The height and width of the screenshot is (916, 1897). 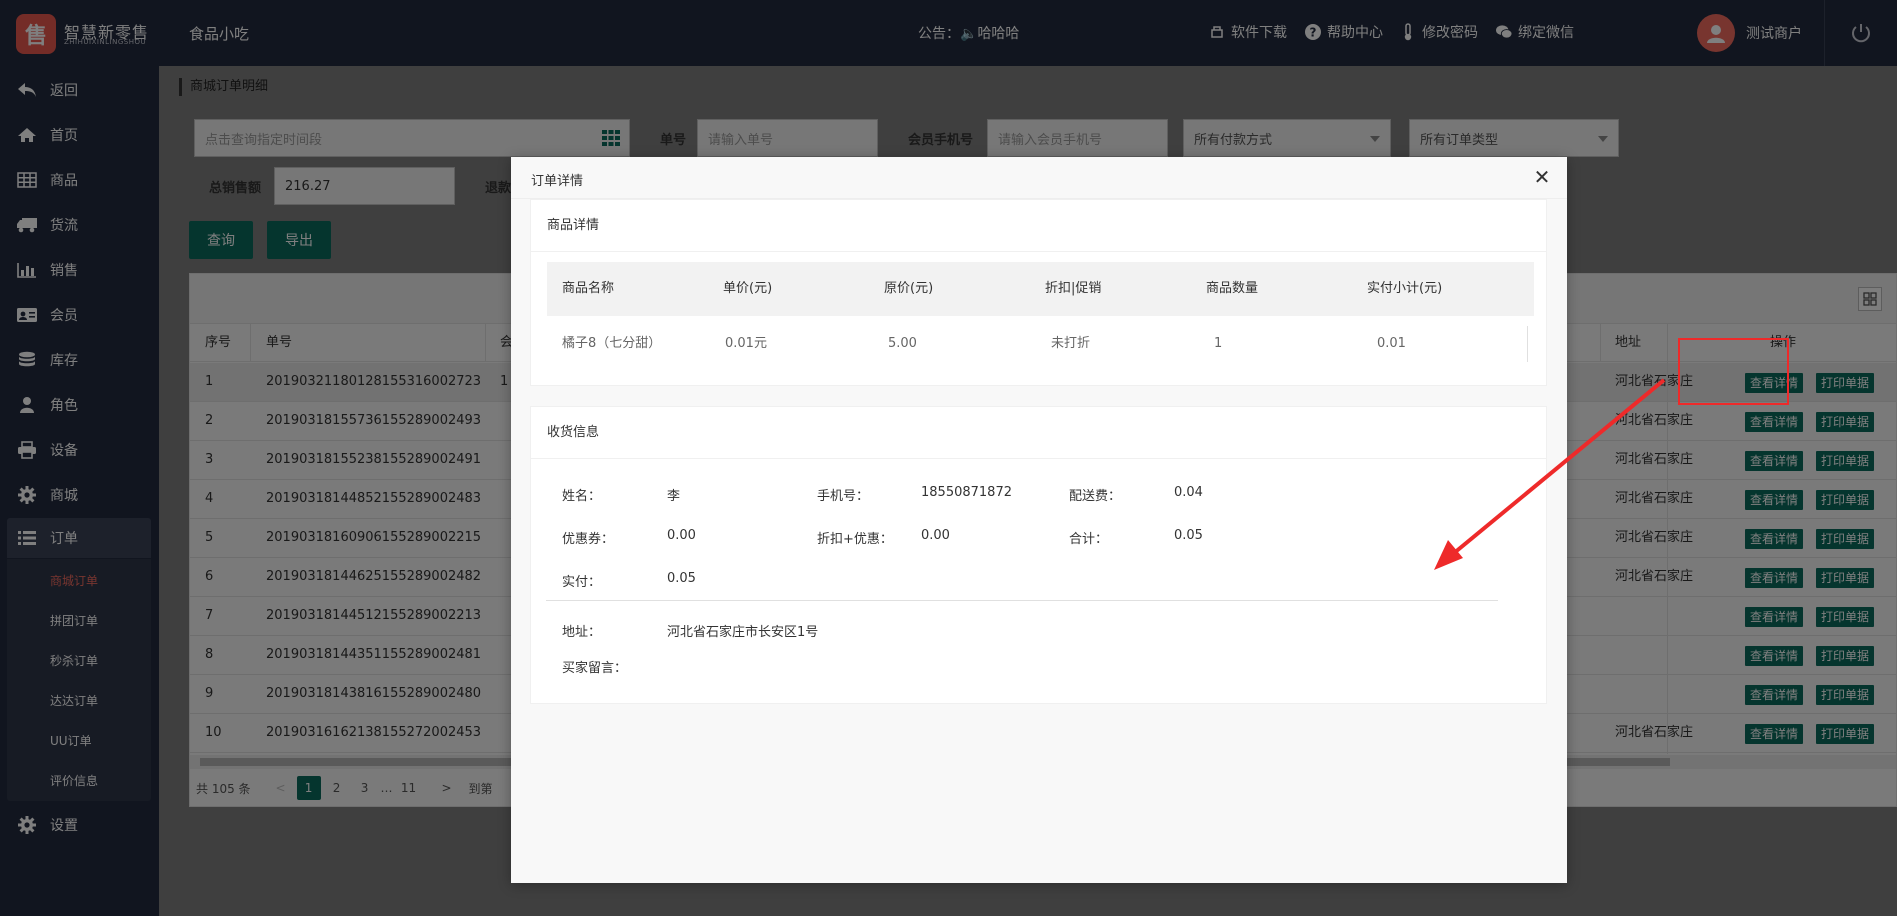 I want to click on goods-discount: 未打折, so click(x=1071, y=343).